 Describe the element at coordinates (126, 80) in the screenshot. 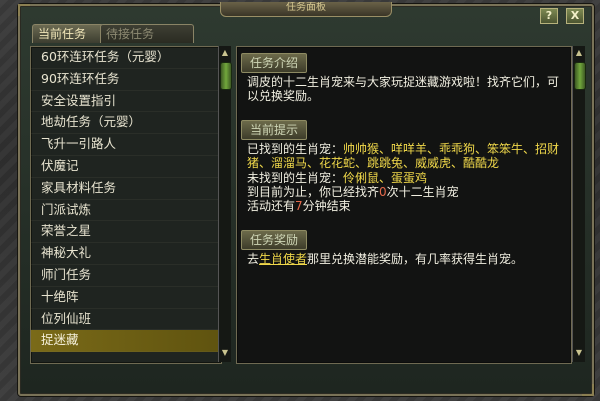

I see `task-list-item: 90环连环任务` at that location.